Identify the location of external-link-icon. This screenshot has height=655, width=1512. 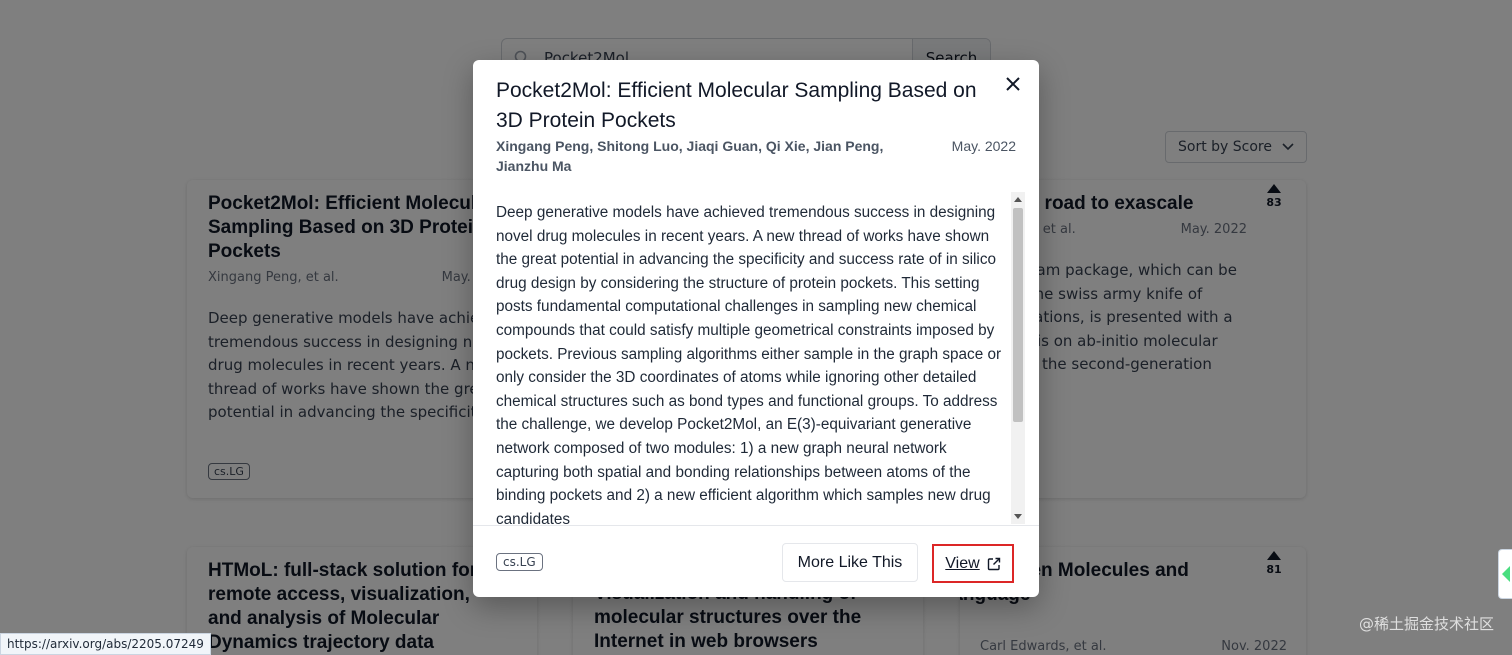
(993, 563).